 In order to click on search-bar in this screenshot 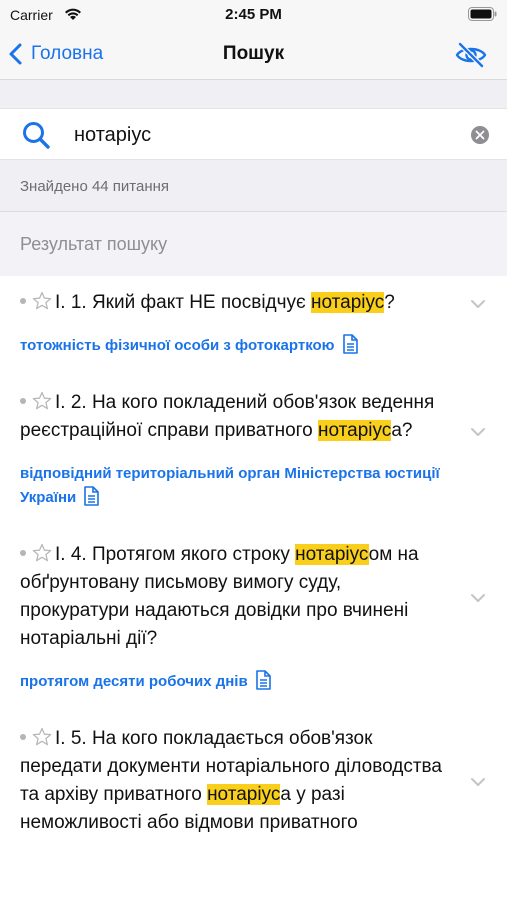, I will do `click(253, 134)`.